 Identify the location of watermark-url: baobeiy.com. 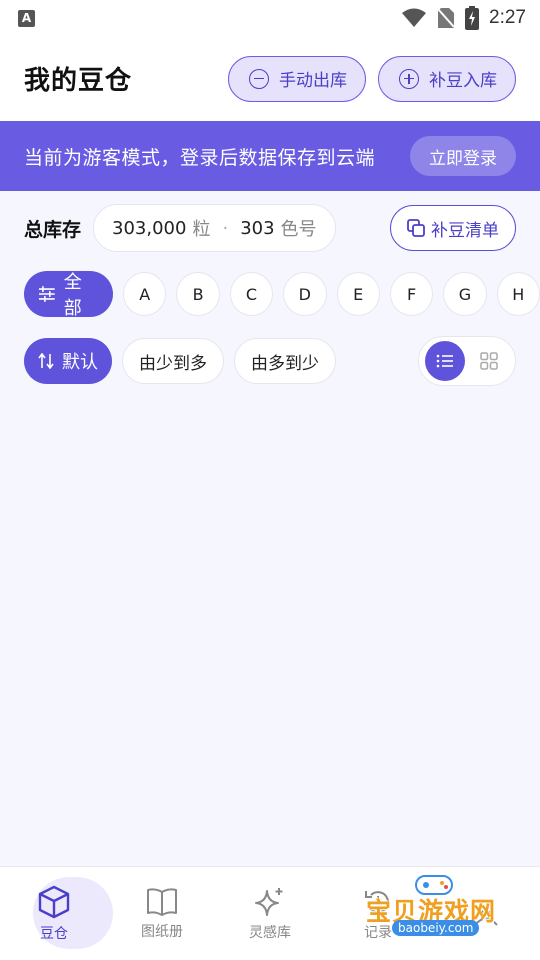
(436, 928).